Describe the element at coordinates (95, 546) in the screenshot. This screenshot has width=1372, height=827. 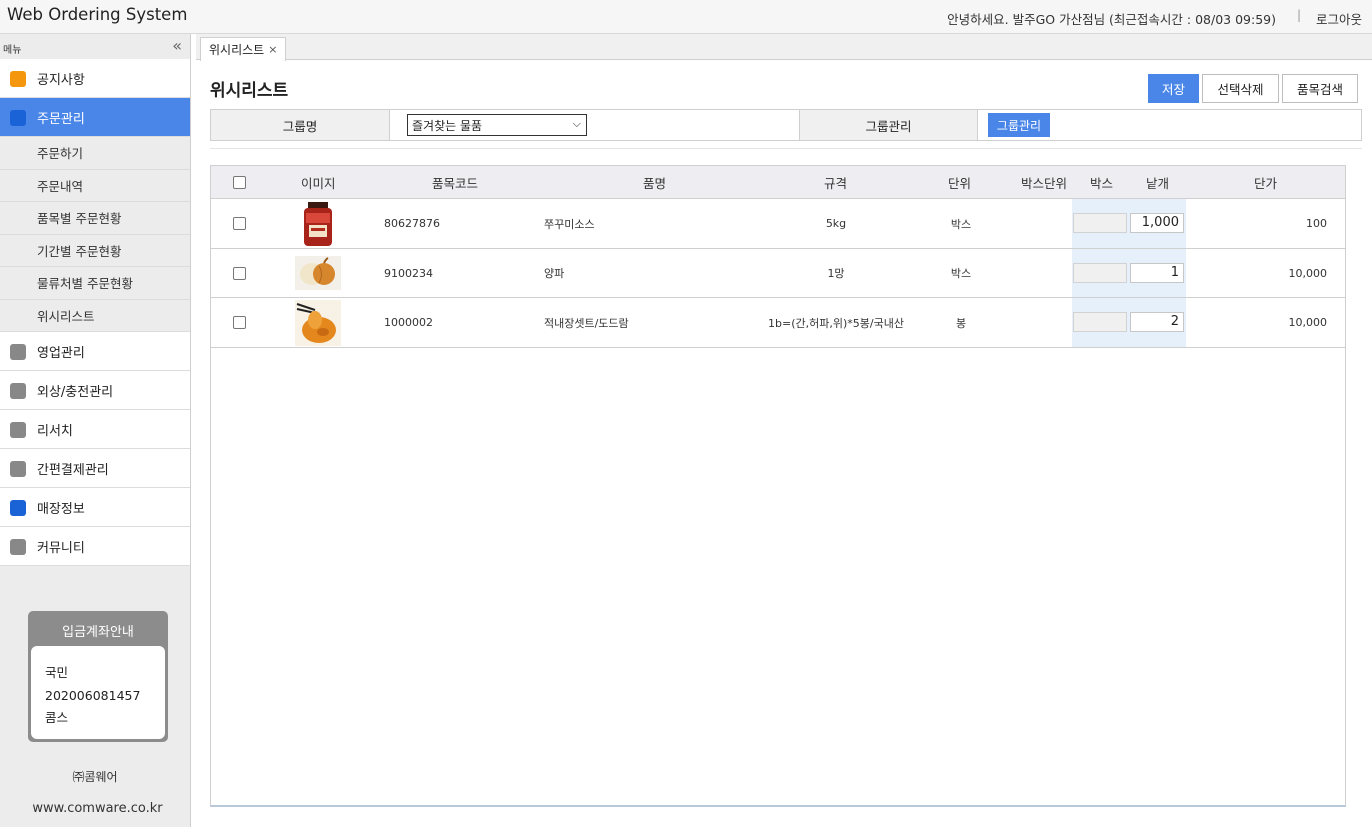
I see `sidebar-item-community: 커뮤니티` at that location.